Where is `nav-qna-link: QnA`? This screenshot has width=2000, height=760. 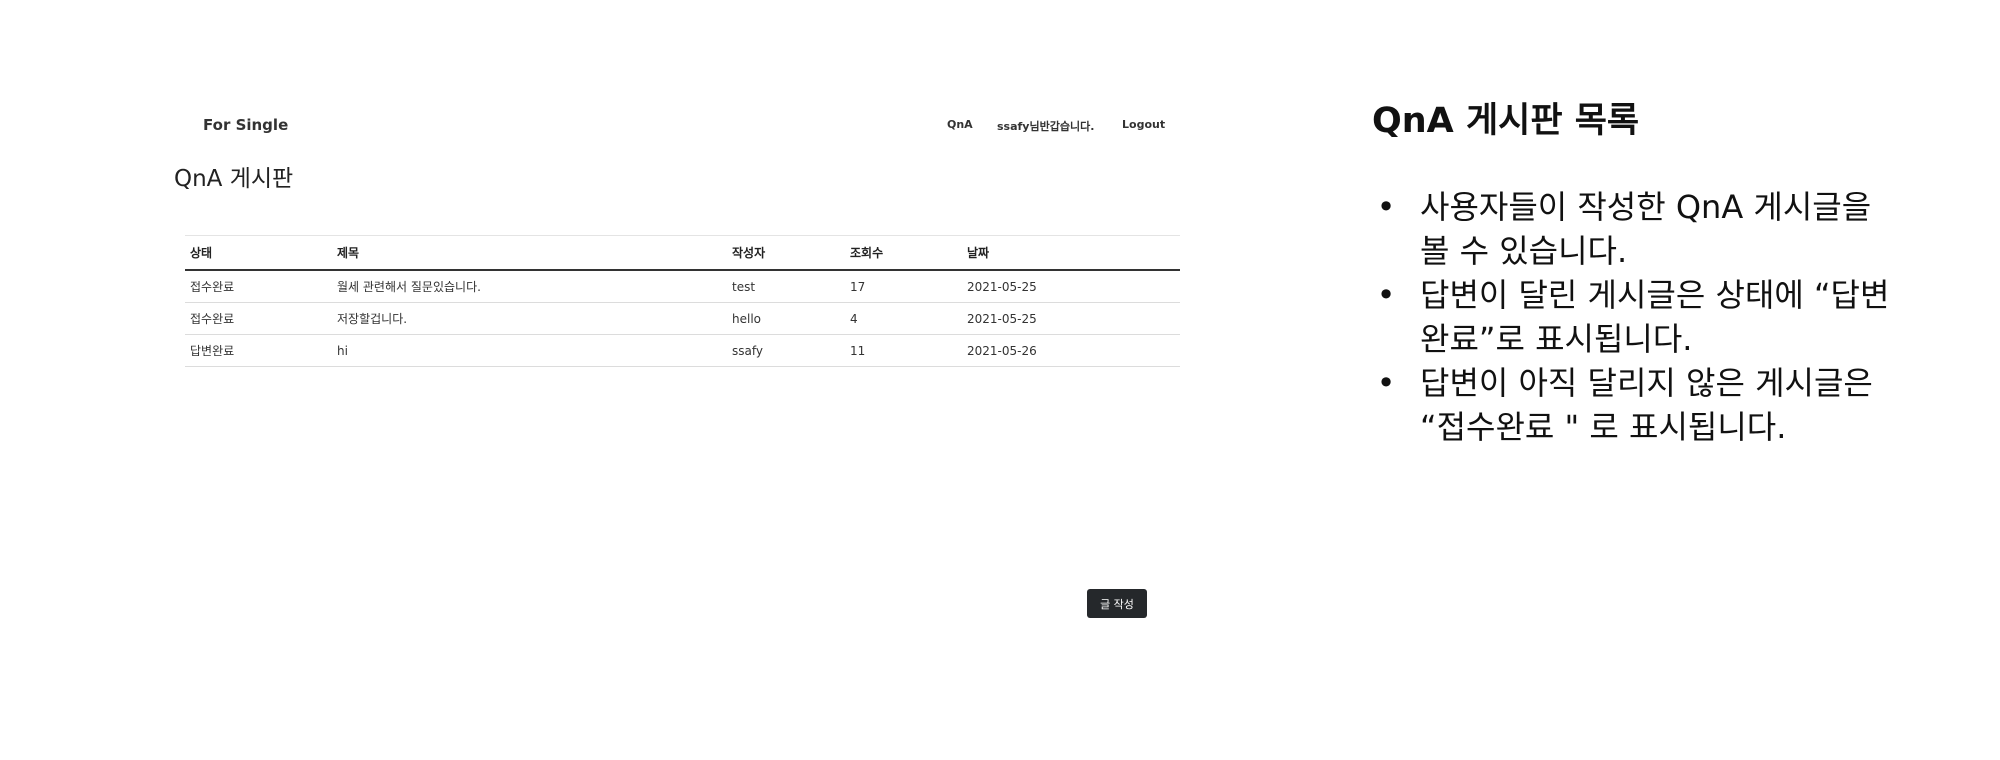 nav-qna-link: QnA is located at coordinates (960, 124).